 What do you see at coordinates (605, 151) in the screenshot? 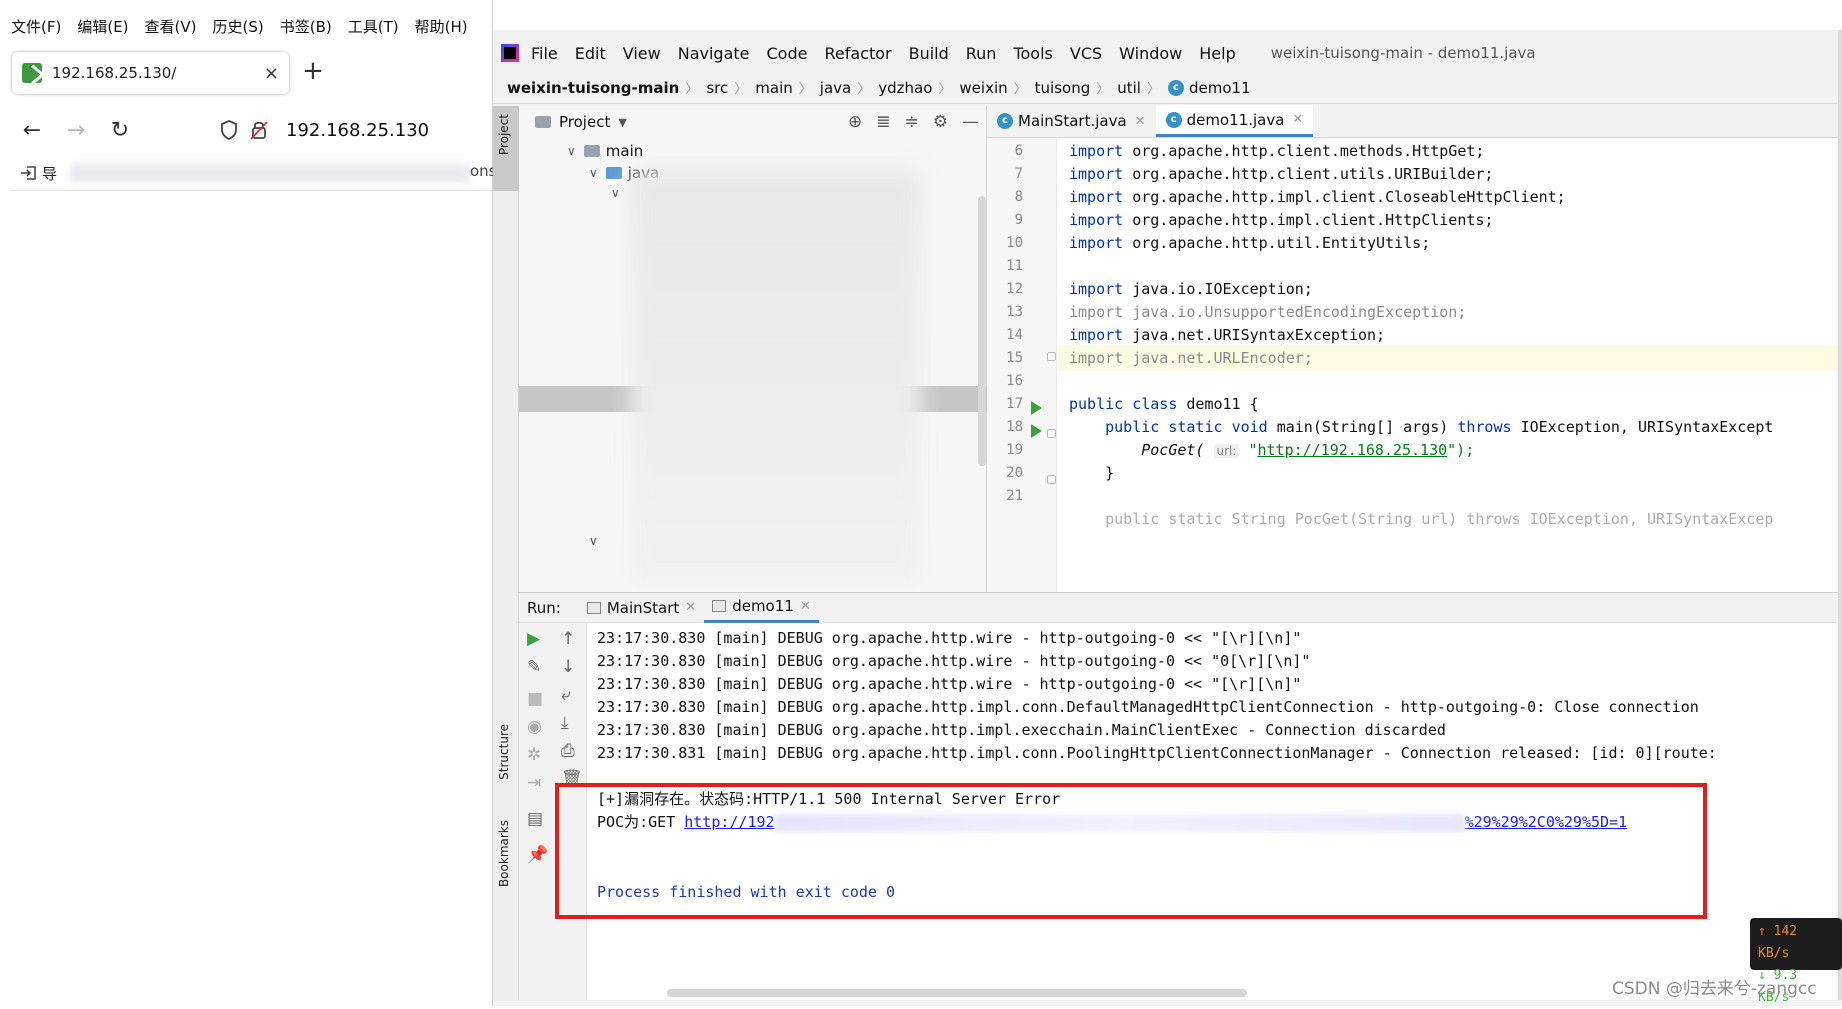
I see `tree-node-main: ∨ main` at bounding box center [605, 151].